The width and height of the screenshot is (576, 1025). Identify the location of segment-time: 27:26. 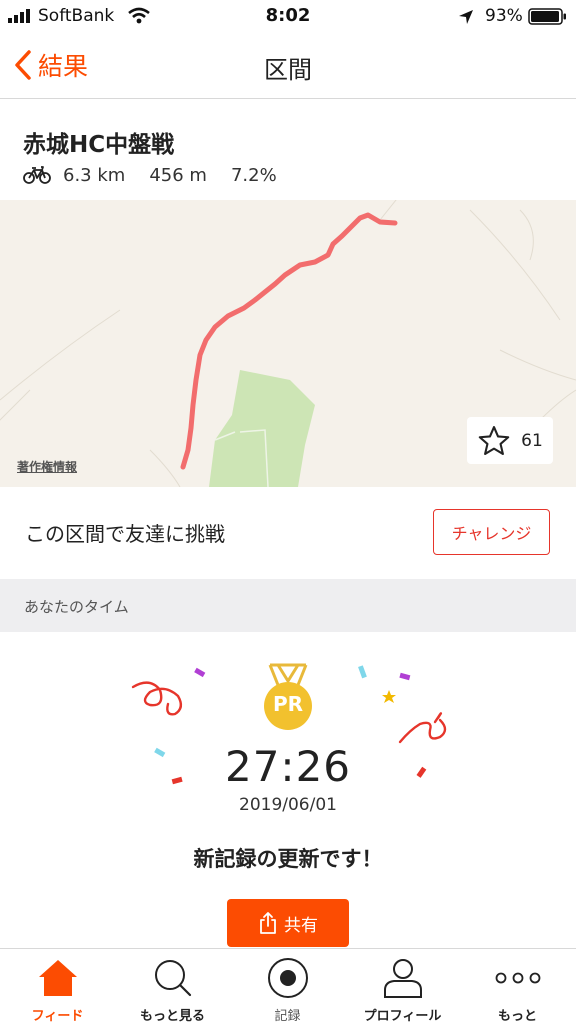
(288, 766).